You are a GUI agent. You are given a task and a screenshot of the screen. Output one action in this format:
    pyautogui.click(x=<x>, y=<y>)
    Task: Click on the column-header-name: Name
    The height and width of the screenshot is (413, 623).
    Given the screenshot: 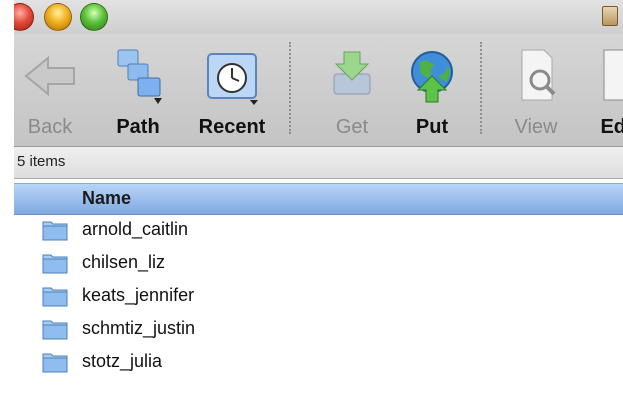 What is the action you would take?
    pyautogui.click(x=318, y=199)
    